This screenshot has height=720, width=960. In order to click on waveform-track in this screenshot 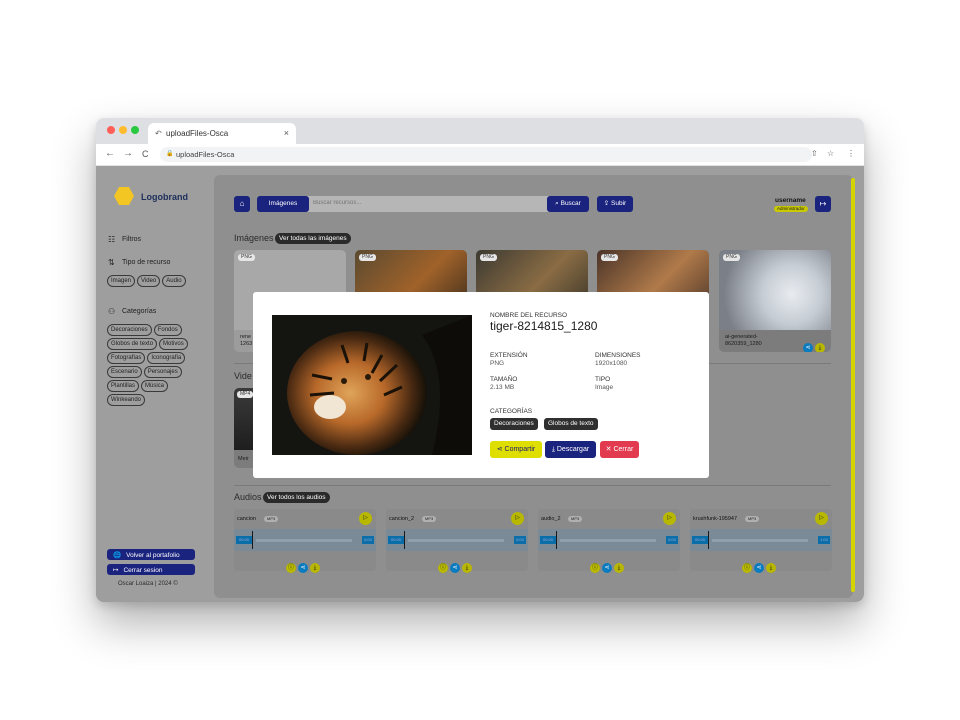, I will do `click(760, 540)`.